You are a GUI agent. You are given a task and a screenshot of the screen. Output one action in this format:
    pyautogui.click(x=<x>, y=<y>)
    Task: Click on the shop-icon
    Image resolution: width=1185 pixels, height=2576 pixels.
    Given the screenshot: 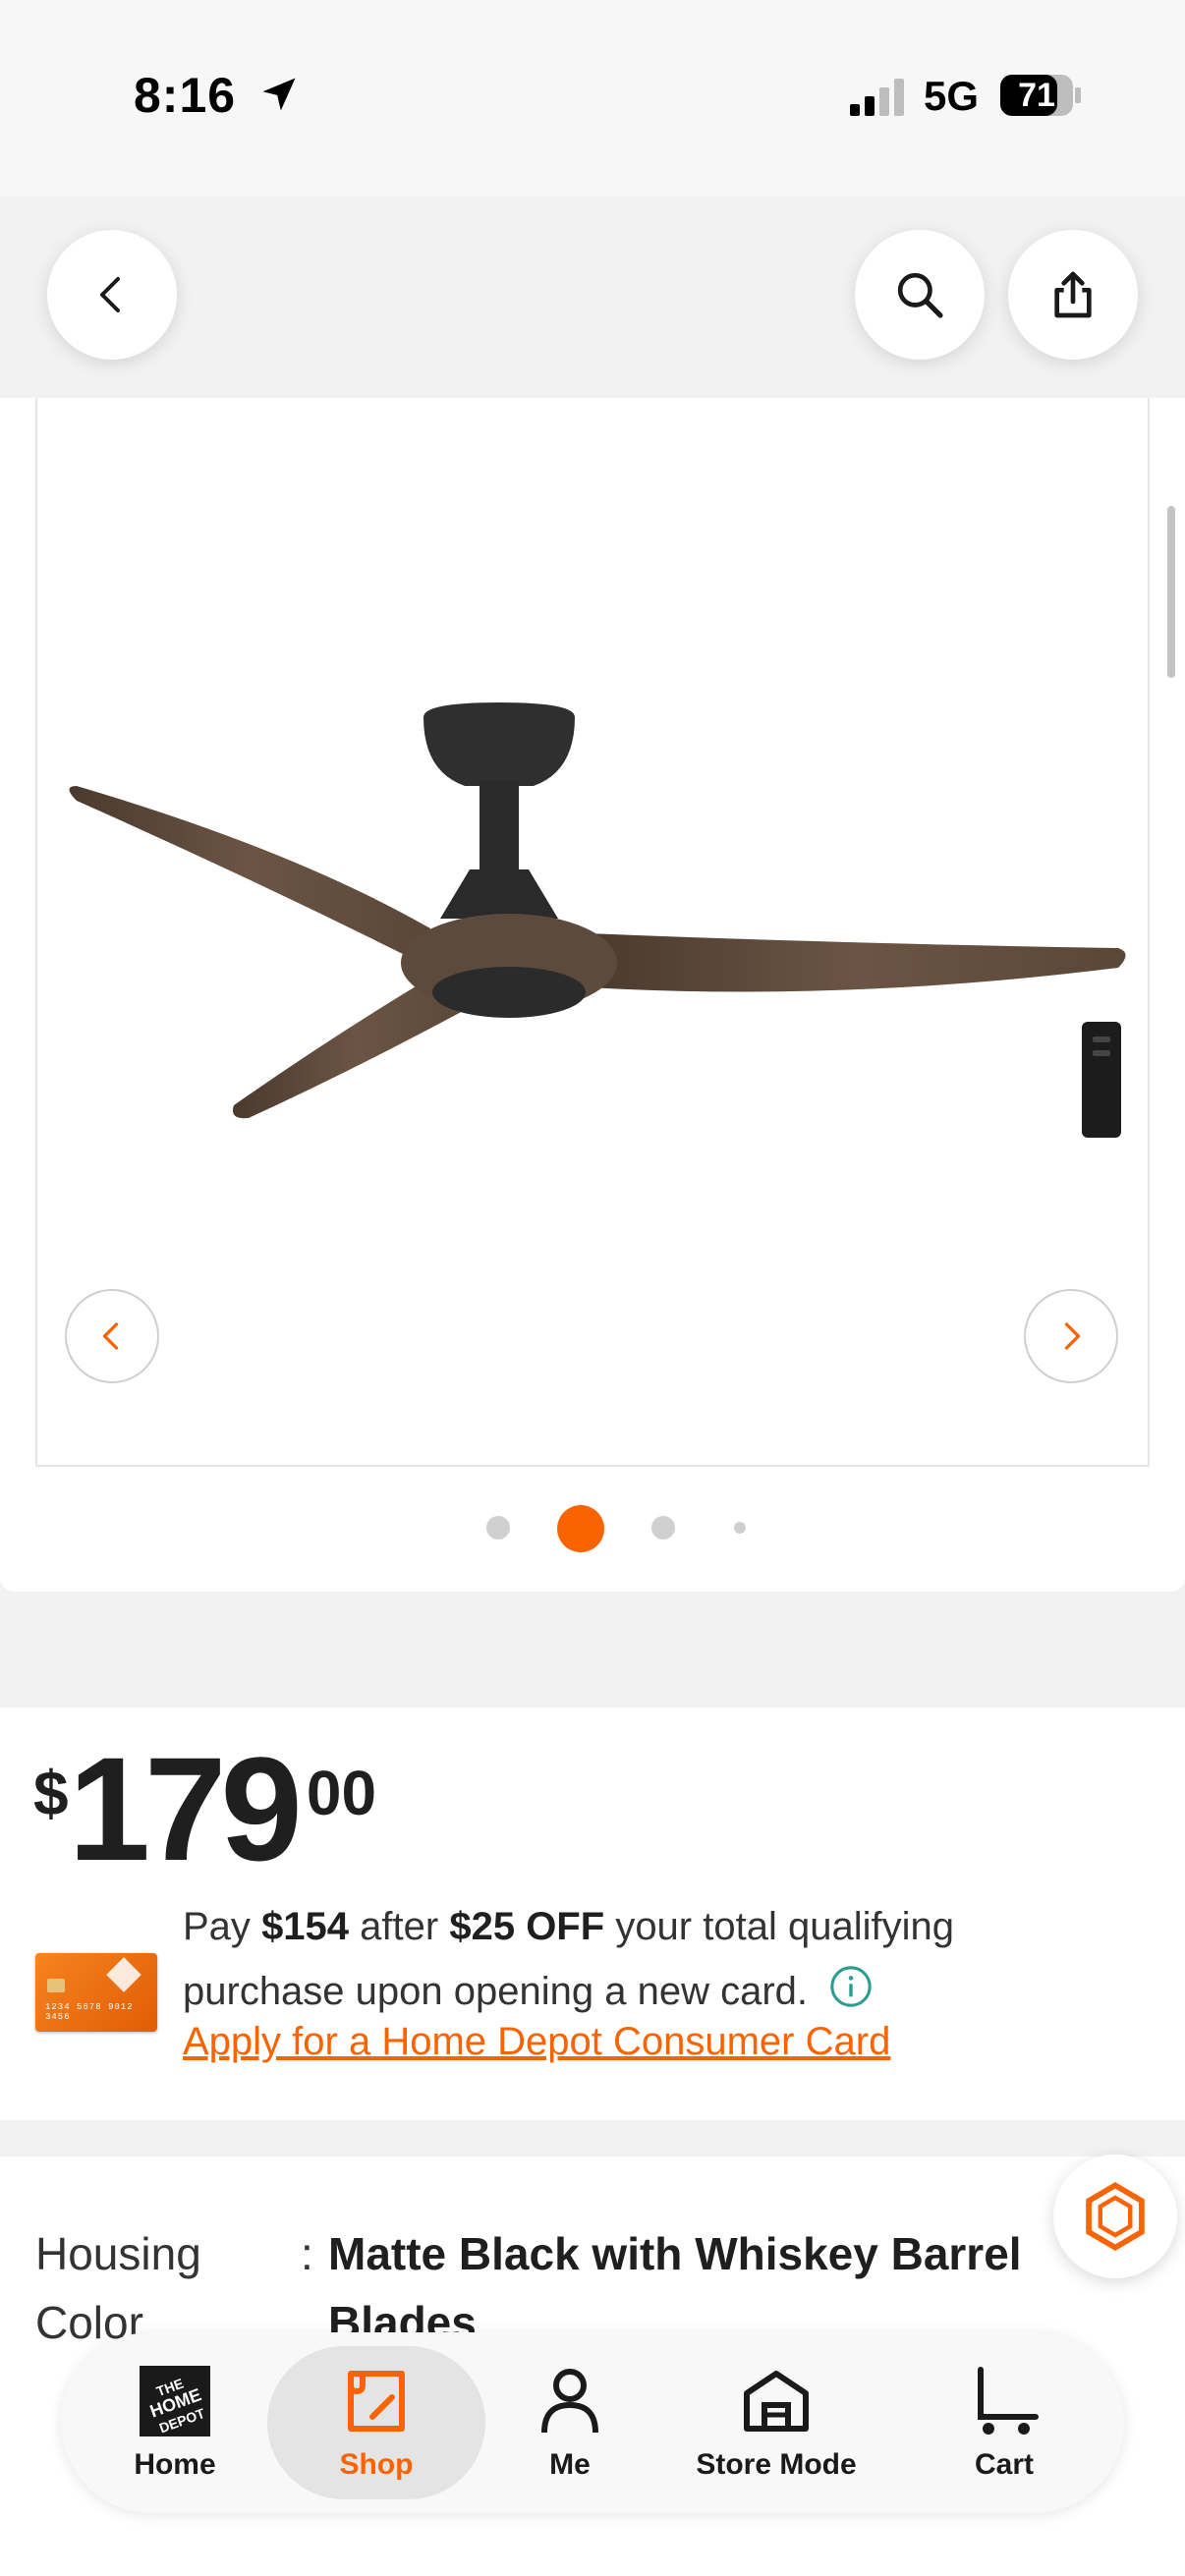 What is the action you would take?
    pyautogui.click(x=377, y=2401)
    